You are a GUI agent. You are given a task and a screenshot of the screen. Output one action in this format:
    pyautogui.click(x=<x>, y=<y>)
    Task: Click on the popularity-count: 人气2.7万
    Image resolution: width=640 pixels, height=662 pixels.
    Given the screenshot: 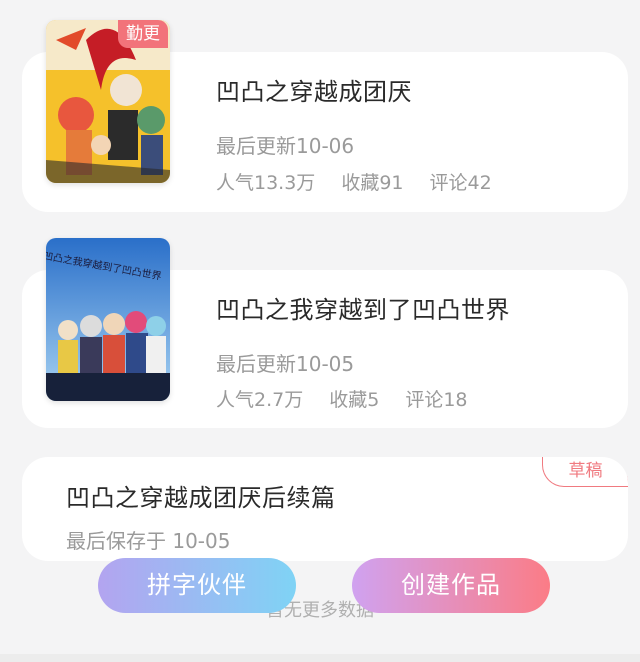 What is the action you would take?
    pyautogui.click(x=260, y=400)
    